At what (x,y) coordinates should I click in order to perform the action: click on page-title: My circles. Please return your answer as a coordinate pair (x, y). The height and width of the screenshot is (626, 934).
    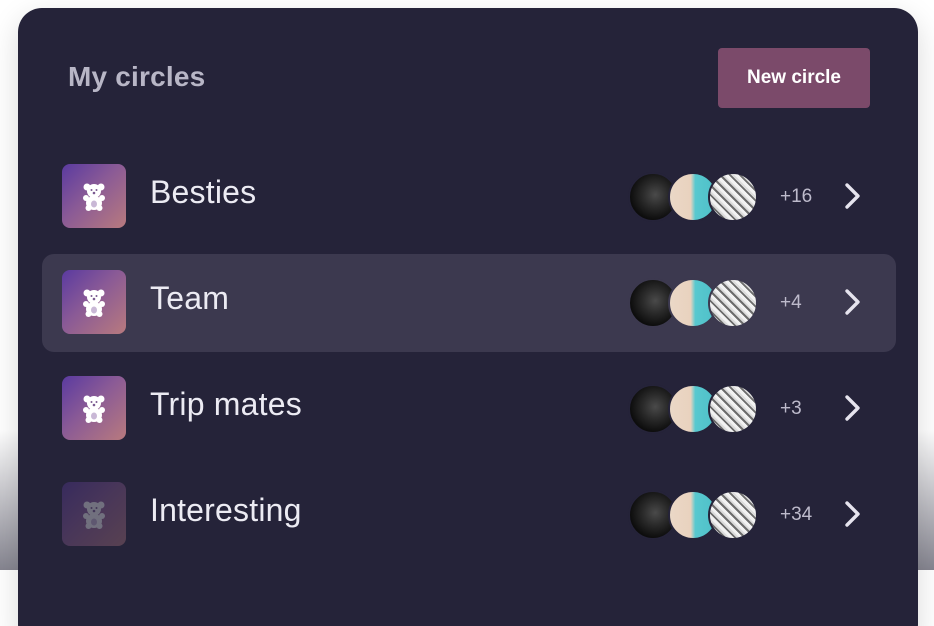
    Looking at the image, I should click on (137, 76).